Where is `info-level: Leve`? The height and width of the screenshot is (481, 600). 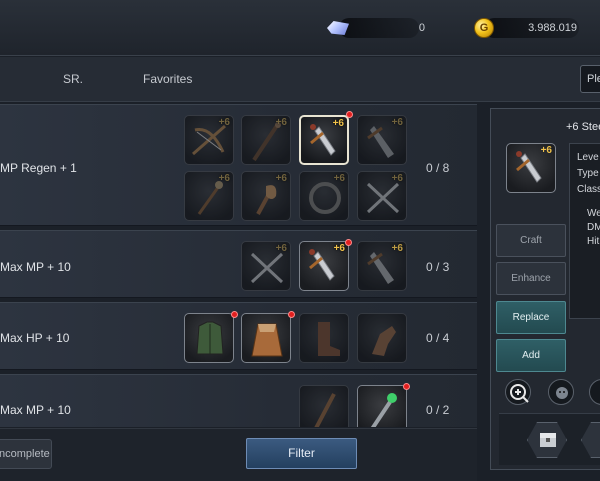
info-level: Leve is located at coordinates (588, 157).